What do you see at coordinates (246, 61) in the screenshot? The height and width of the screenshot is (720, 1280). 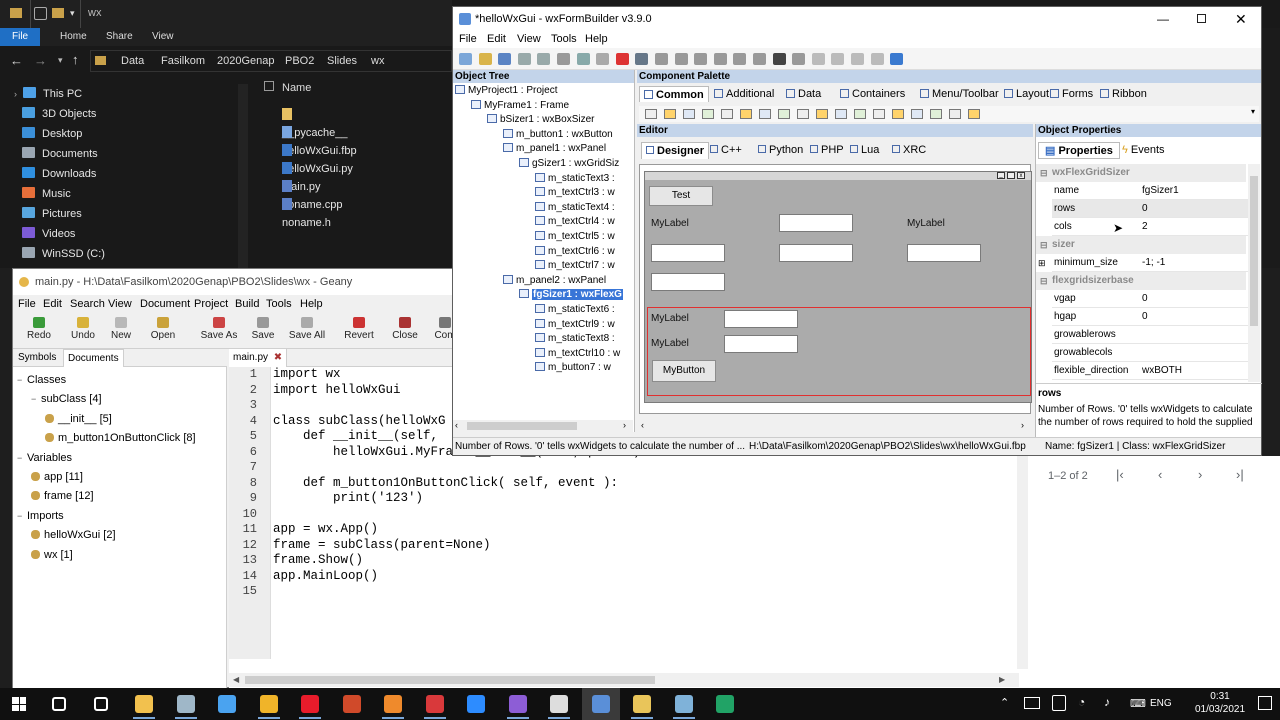 I see `crumb-2020genap: 2020Genap` at bounding box center [246, 61].